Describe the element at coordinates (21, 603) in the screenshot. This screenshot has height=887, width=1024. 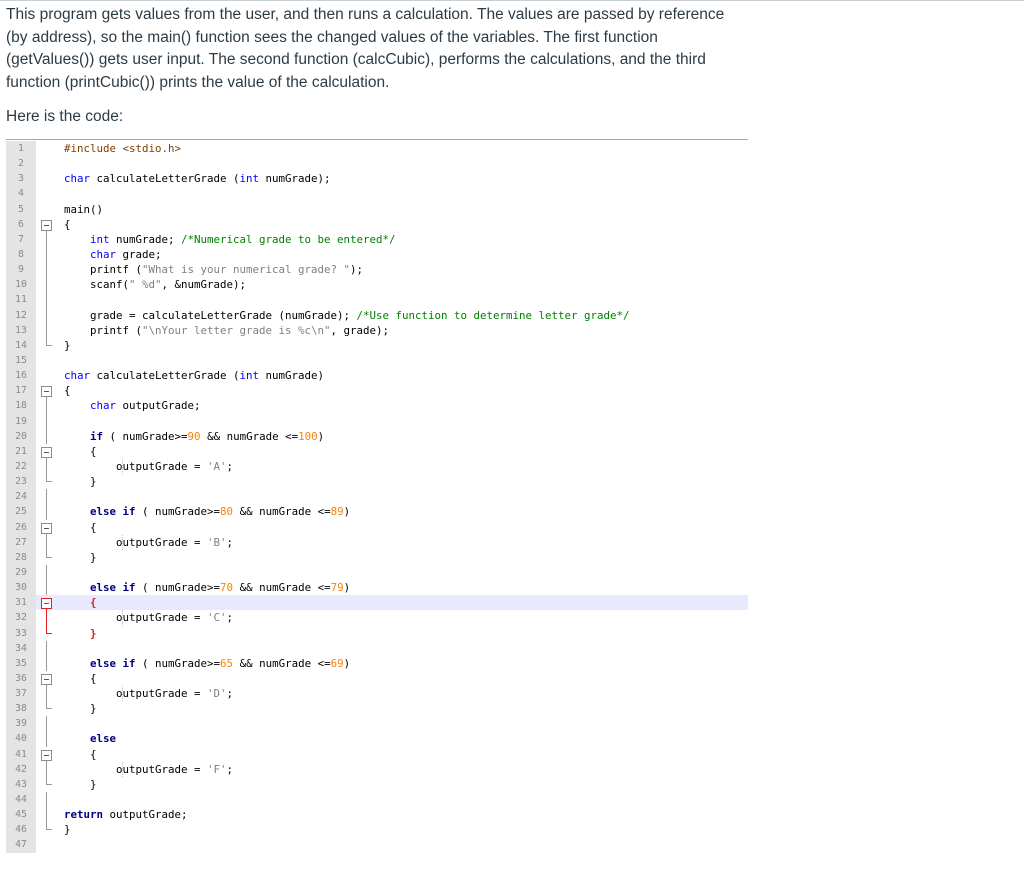
I see `line-number: 31` at that location.